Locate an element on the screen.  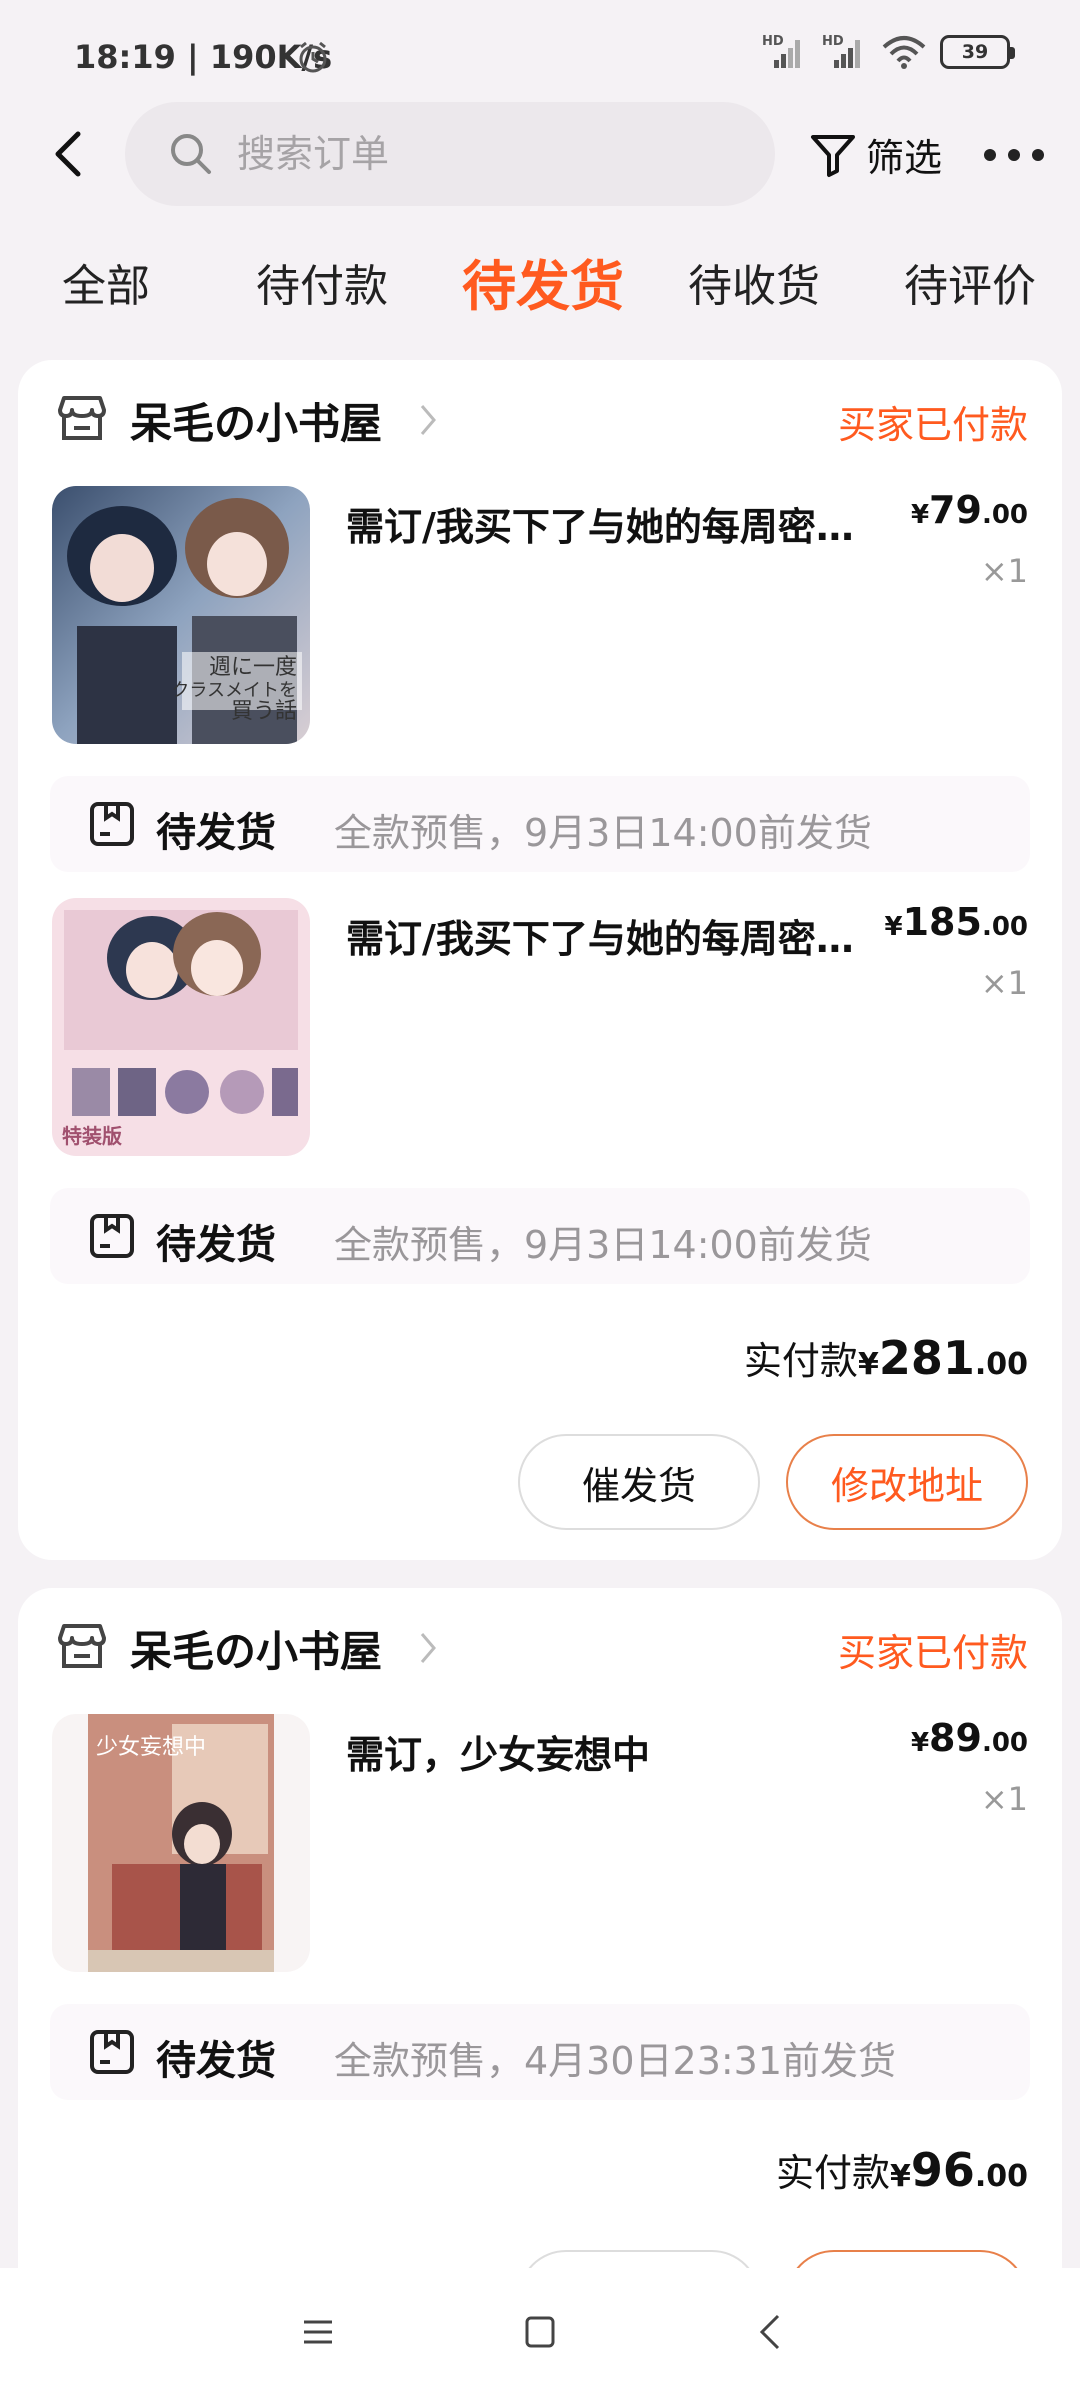
battery-icon: 39 is located at coordinates (977, 52).